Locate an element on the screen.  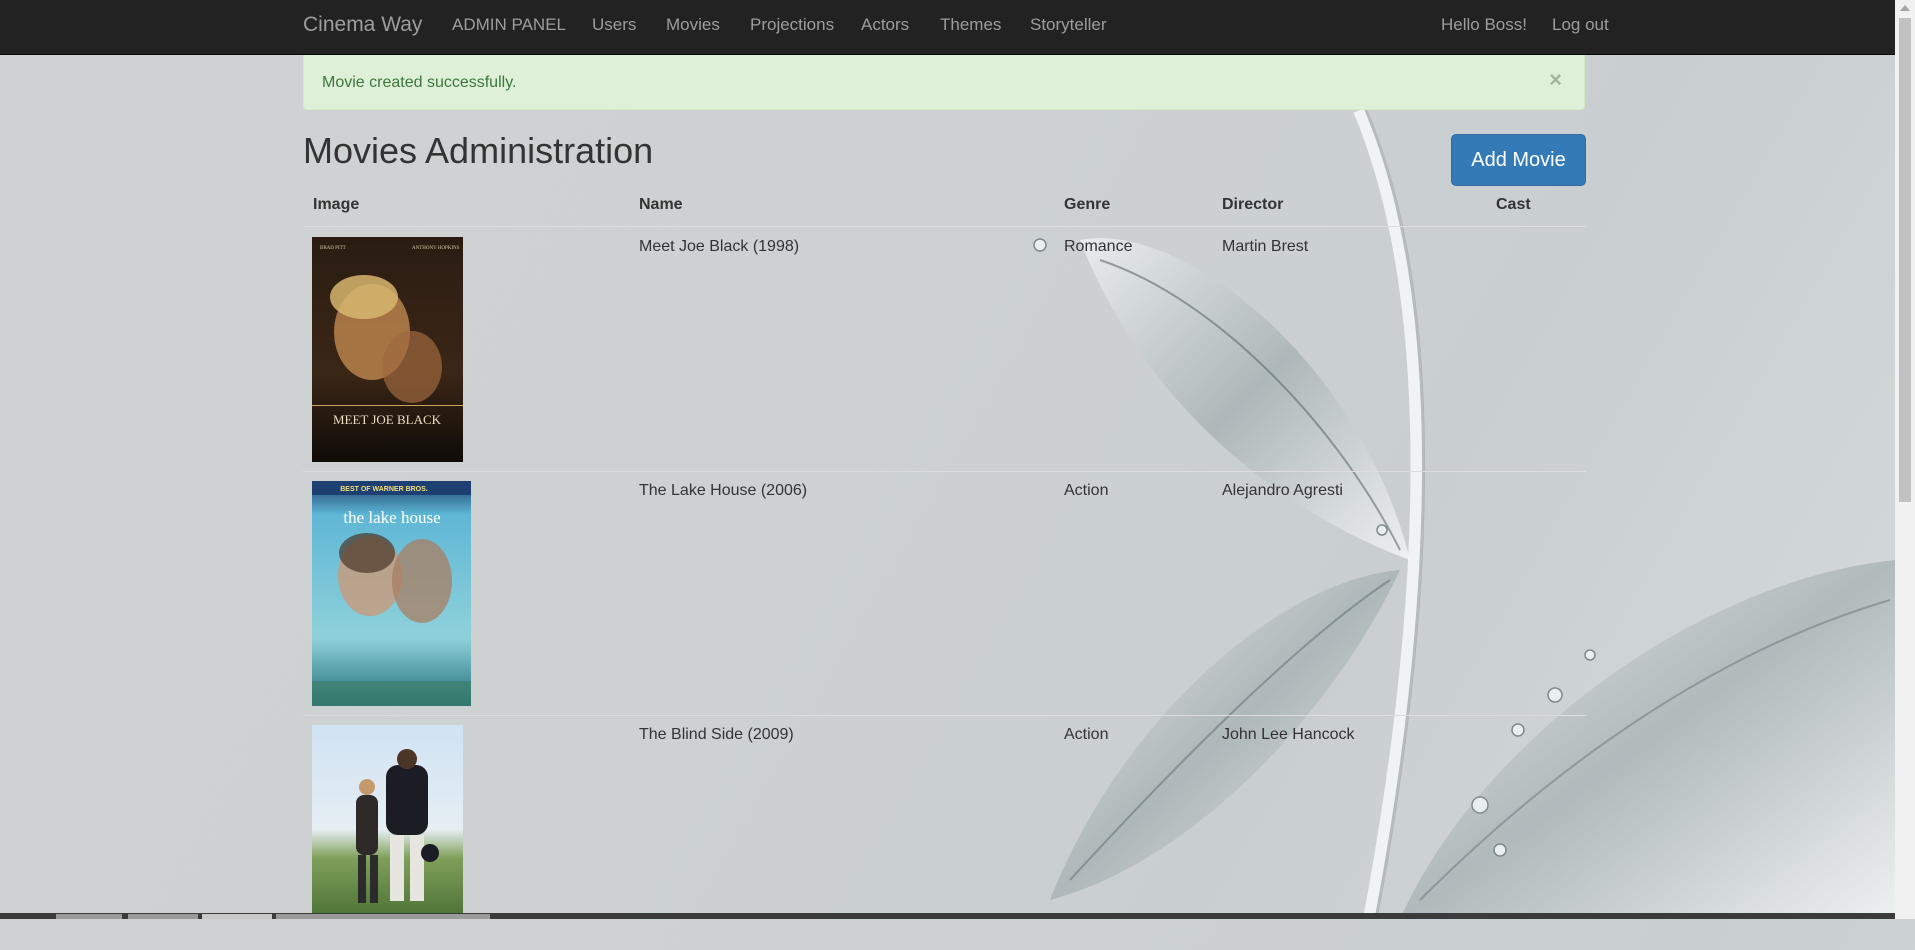
nav-movies: Movies is located at coordinates (693, 25).